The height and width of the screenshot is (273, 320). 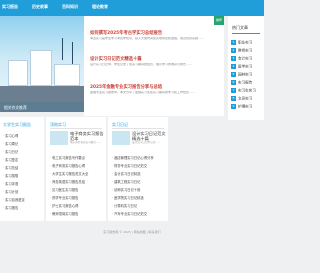 I want to click on top-nav: 实习报告 历史故事 百科知识 理论教育, so click(x=132, y=8).